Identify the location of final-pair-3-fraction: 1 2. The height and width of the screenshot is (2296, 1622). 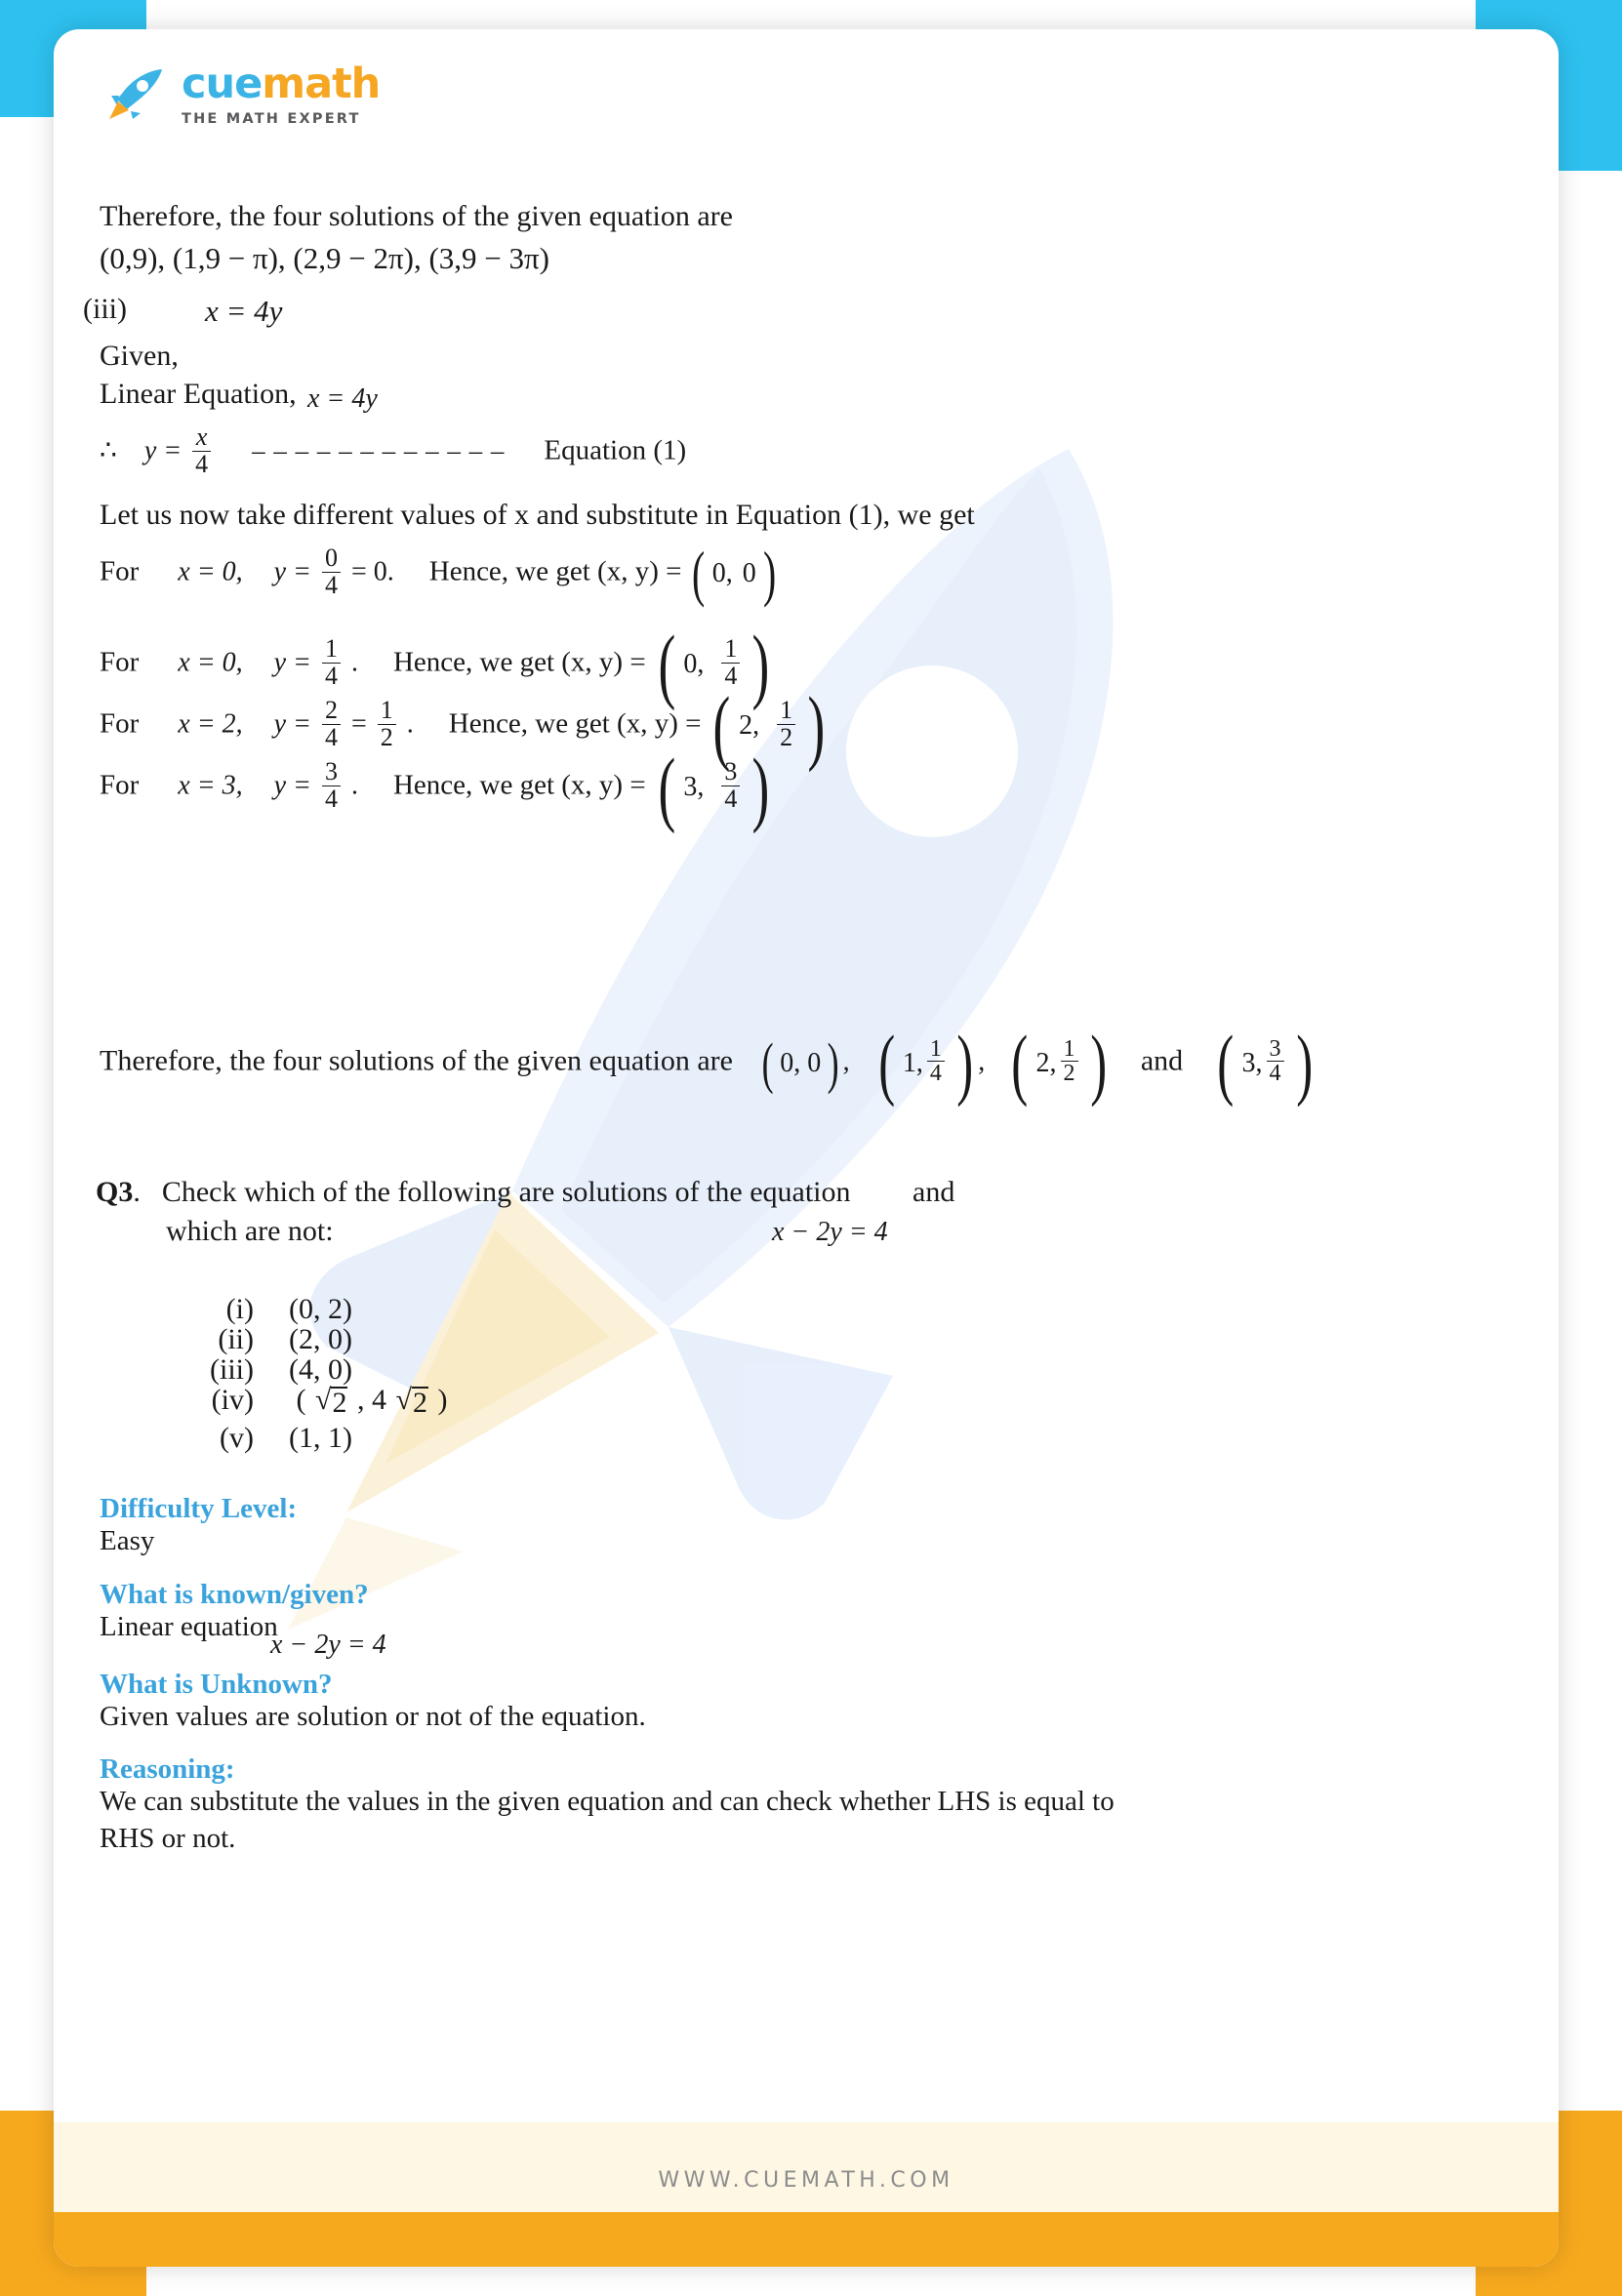
(1069, 1061).